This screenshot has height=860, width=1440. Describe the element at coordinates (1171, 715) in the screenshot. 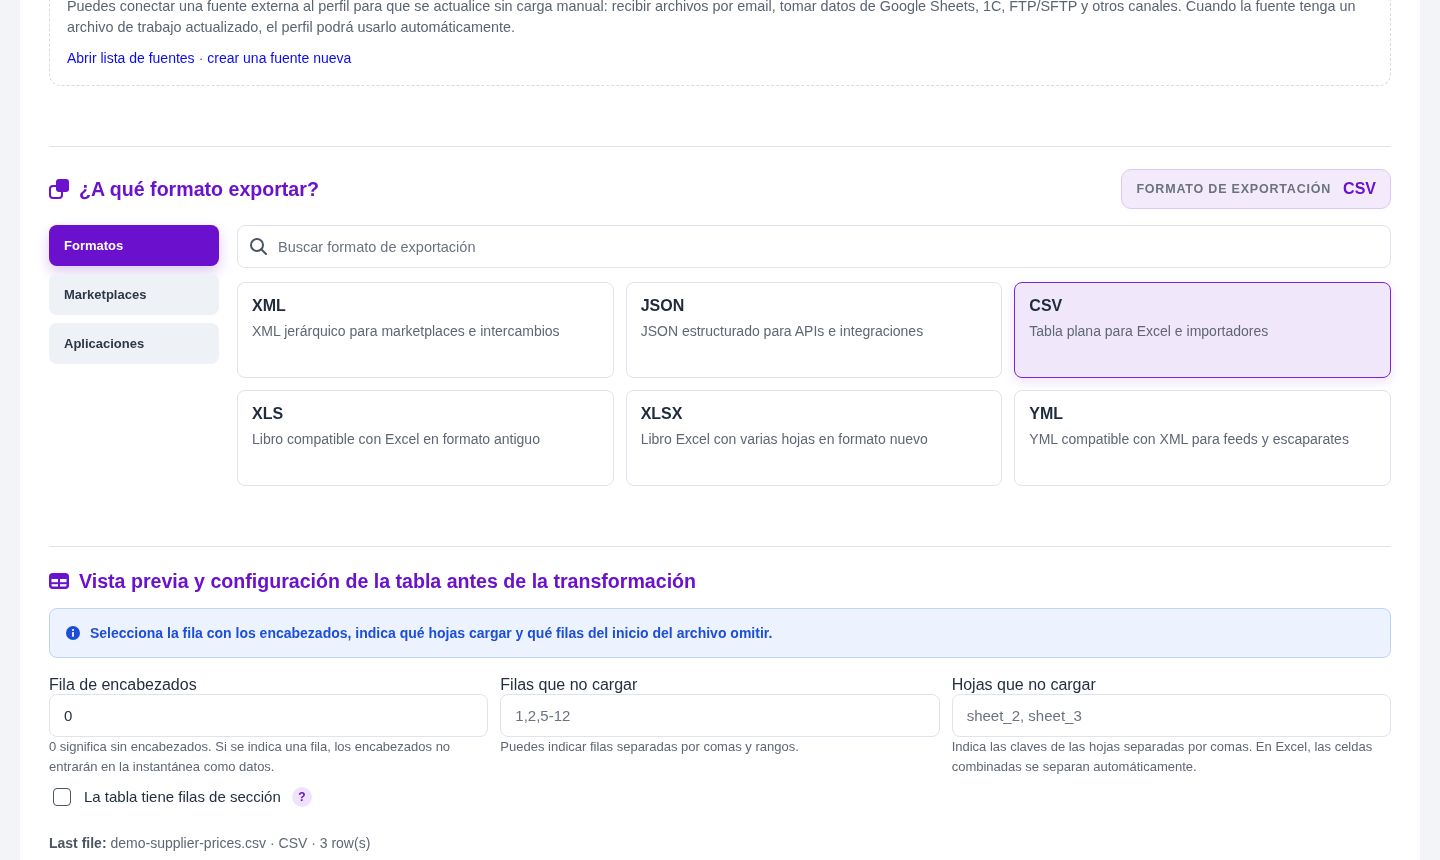

I see `text-input: sheet_2, sheet_3` at that location.